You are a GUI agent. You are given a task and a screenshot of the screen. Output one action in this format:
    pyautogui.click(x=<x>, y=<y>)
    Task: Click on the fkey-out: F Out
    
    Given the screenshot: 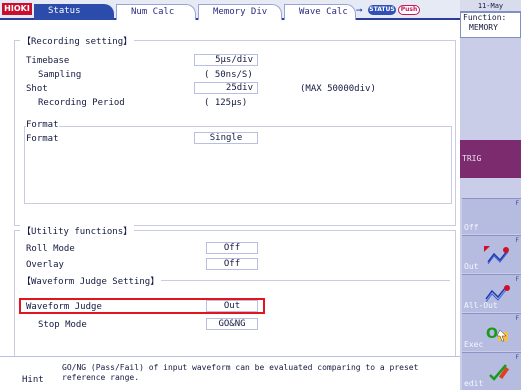 What is the action you would take?
    pyautogui.click(x=491, y=254)
    